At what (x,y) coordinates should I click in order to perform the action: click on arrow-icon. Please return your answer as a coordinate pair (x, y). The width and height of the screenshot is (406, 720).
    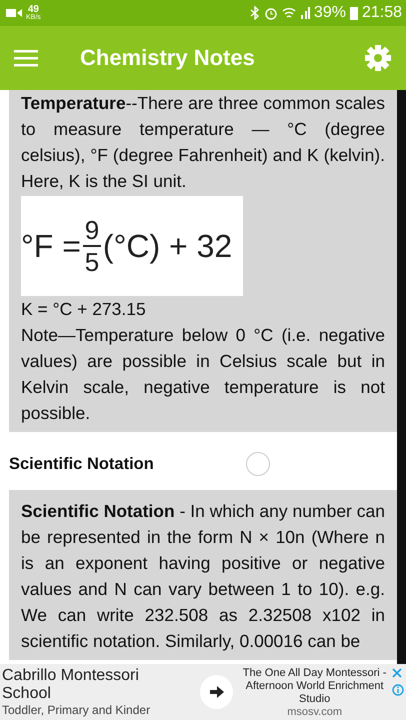
    Looking at the image, I should click on (217, 692).